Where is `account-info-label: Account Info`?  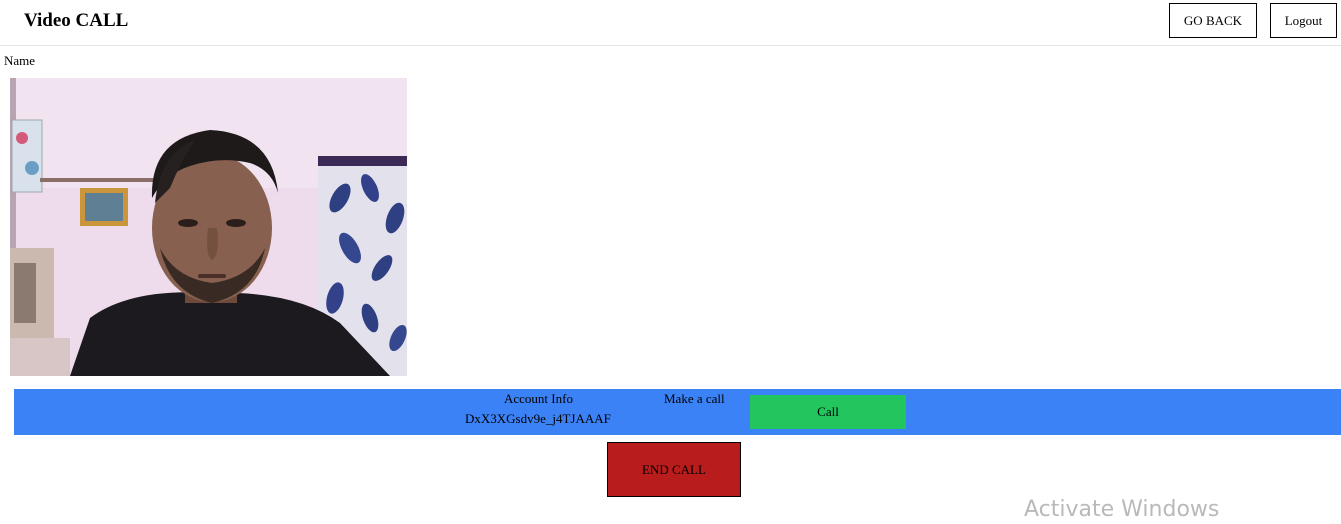 account-info-label: Account Info is located at coordinates (538, 398).